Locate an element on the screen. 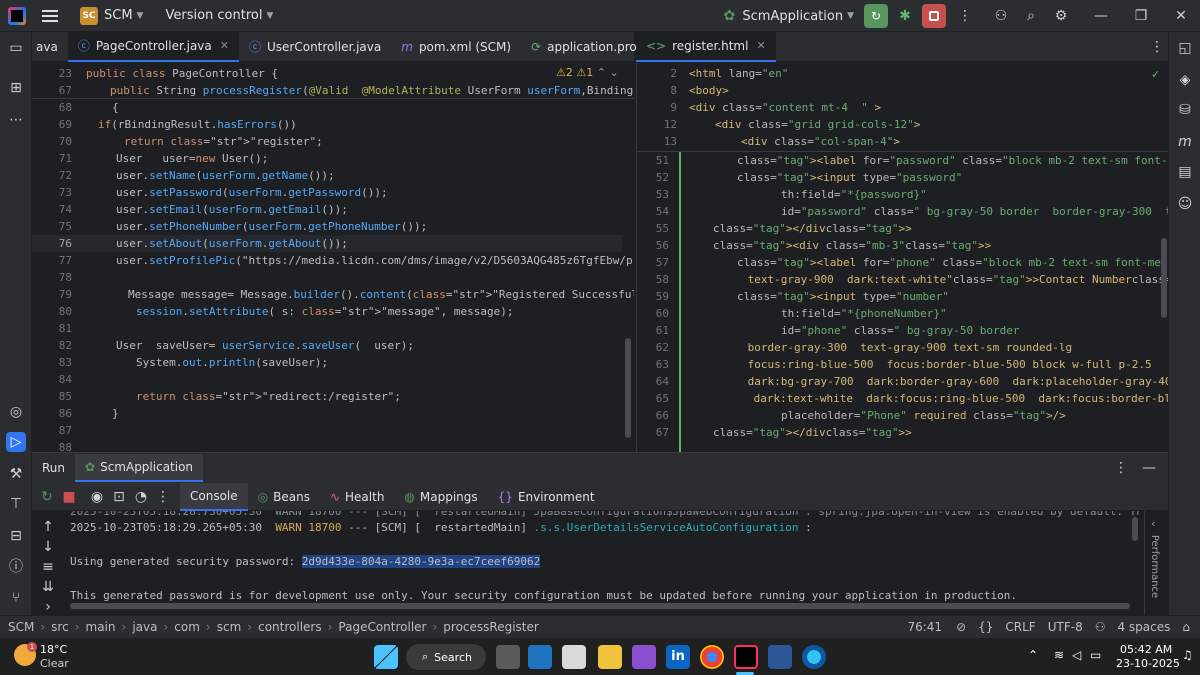  chevron-up-icon: ⌃ is located at coordinates (1033, 655).